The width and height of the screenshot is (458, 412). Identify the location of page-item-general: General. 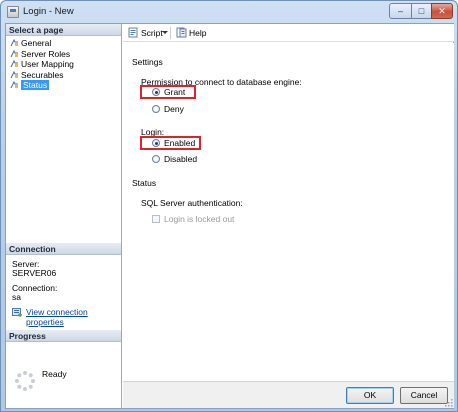
(64, 43).